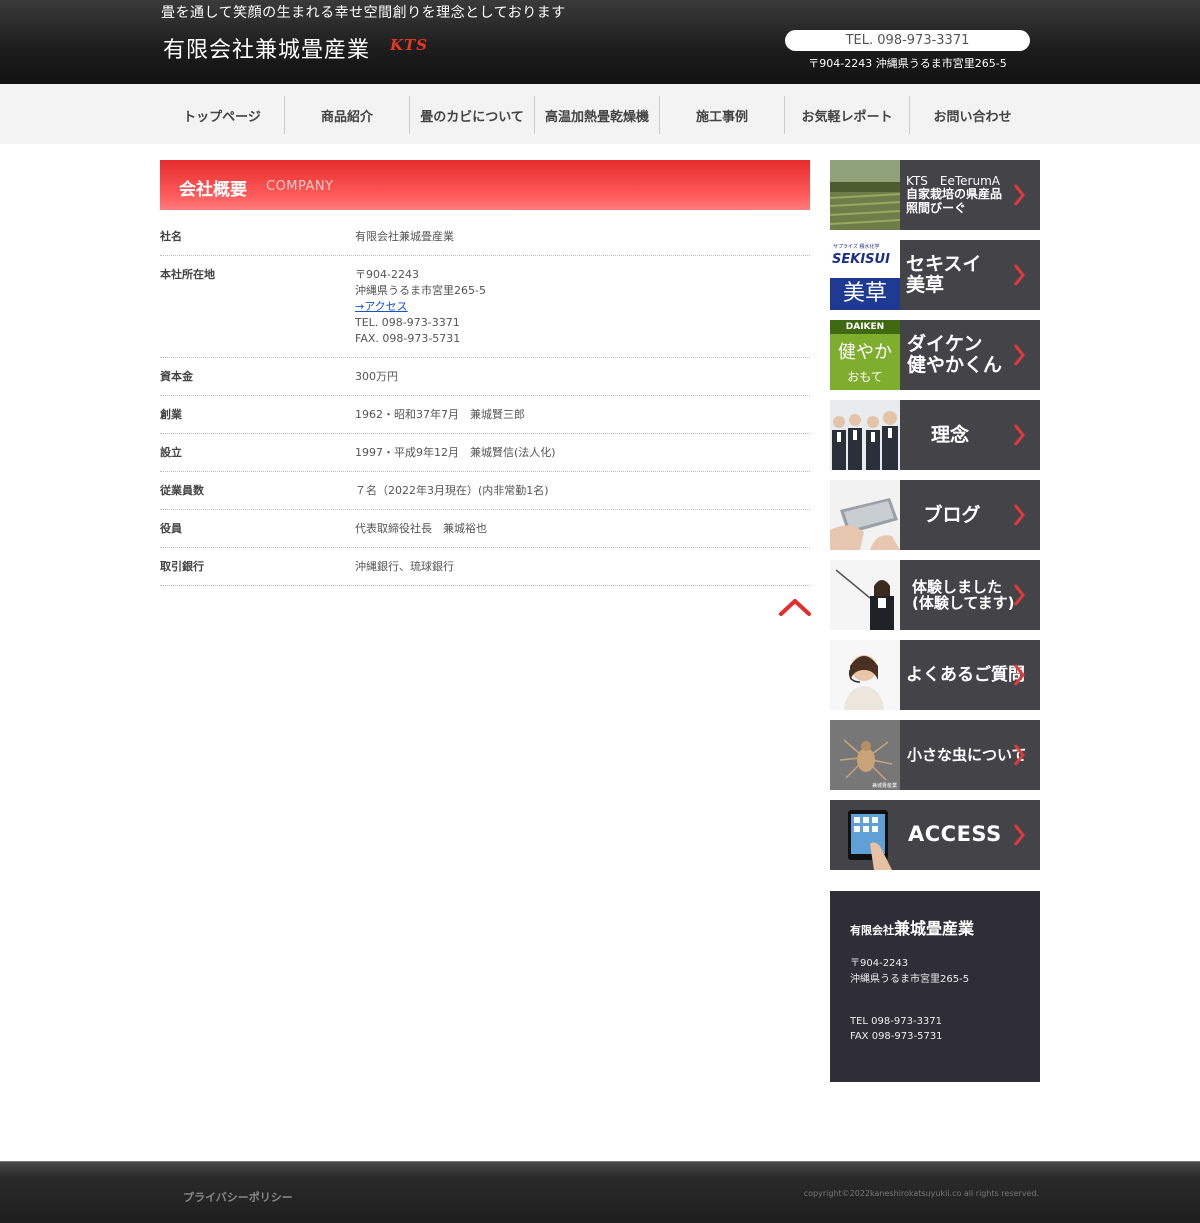 Image resolution: width=1200 pixels, height=1223 pixels. What do you see at coordinates (925, 285) in the screenshot?
I see `banner-line: 美草` at bounding box center [925, 285].